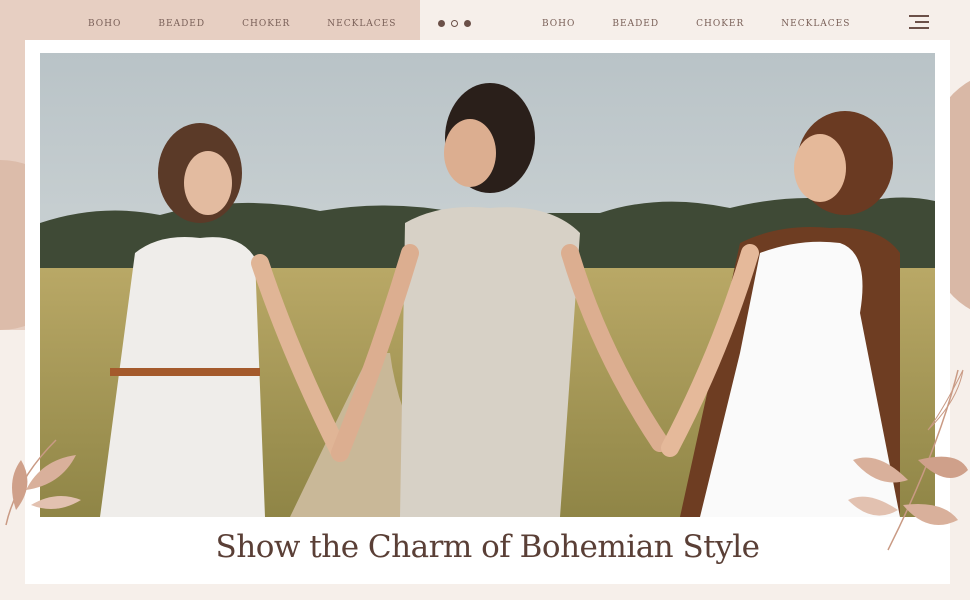 This screenshot has width=970, height=600. What do you see at coordinates (487, 547) in the screenshot?
I see `page-title: Show the Charm of Bohemian Style` at bounding box center [487, 547].